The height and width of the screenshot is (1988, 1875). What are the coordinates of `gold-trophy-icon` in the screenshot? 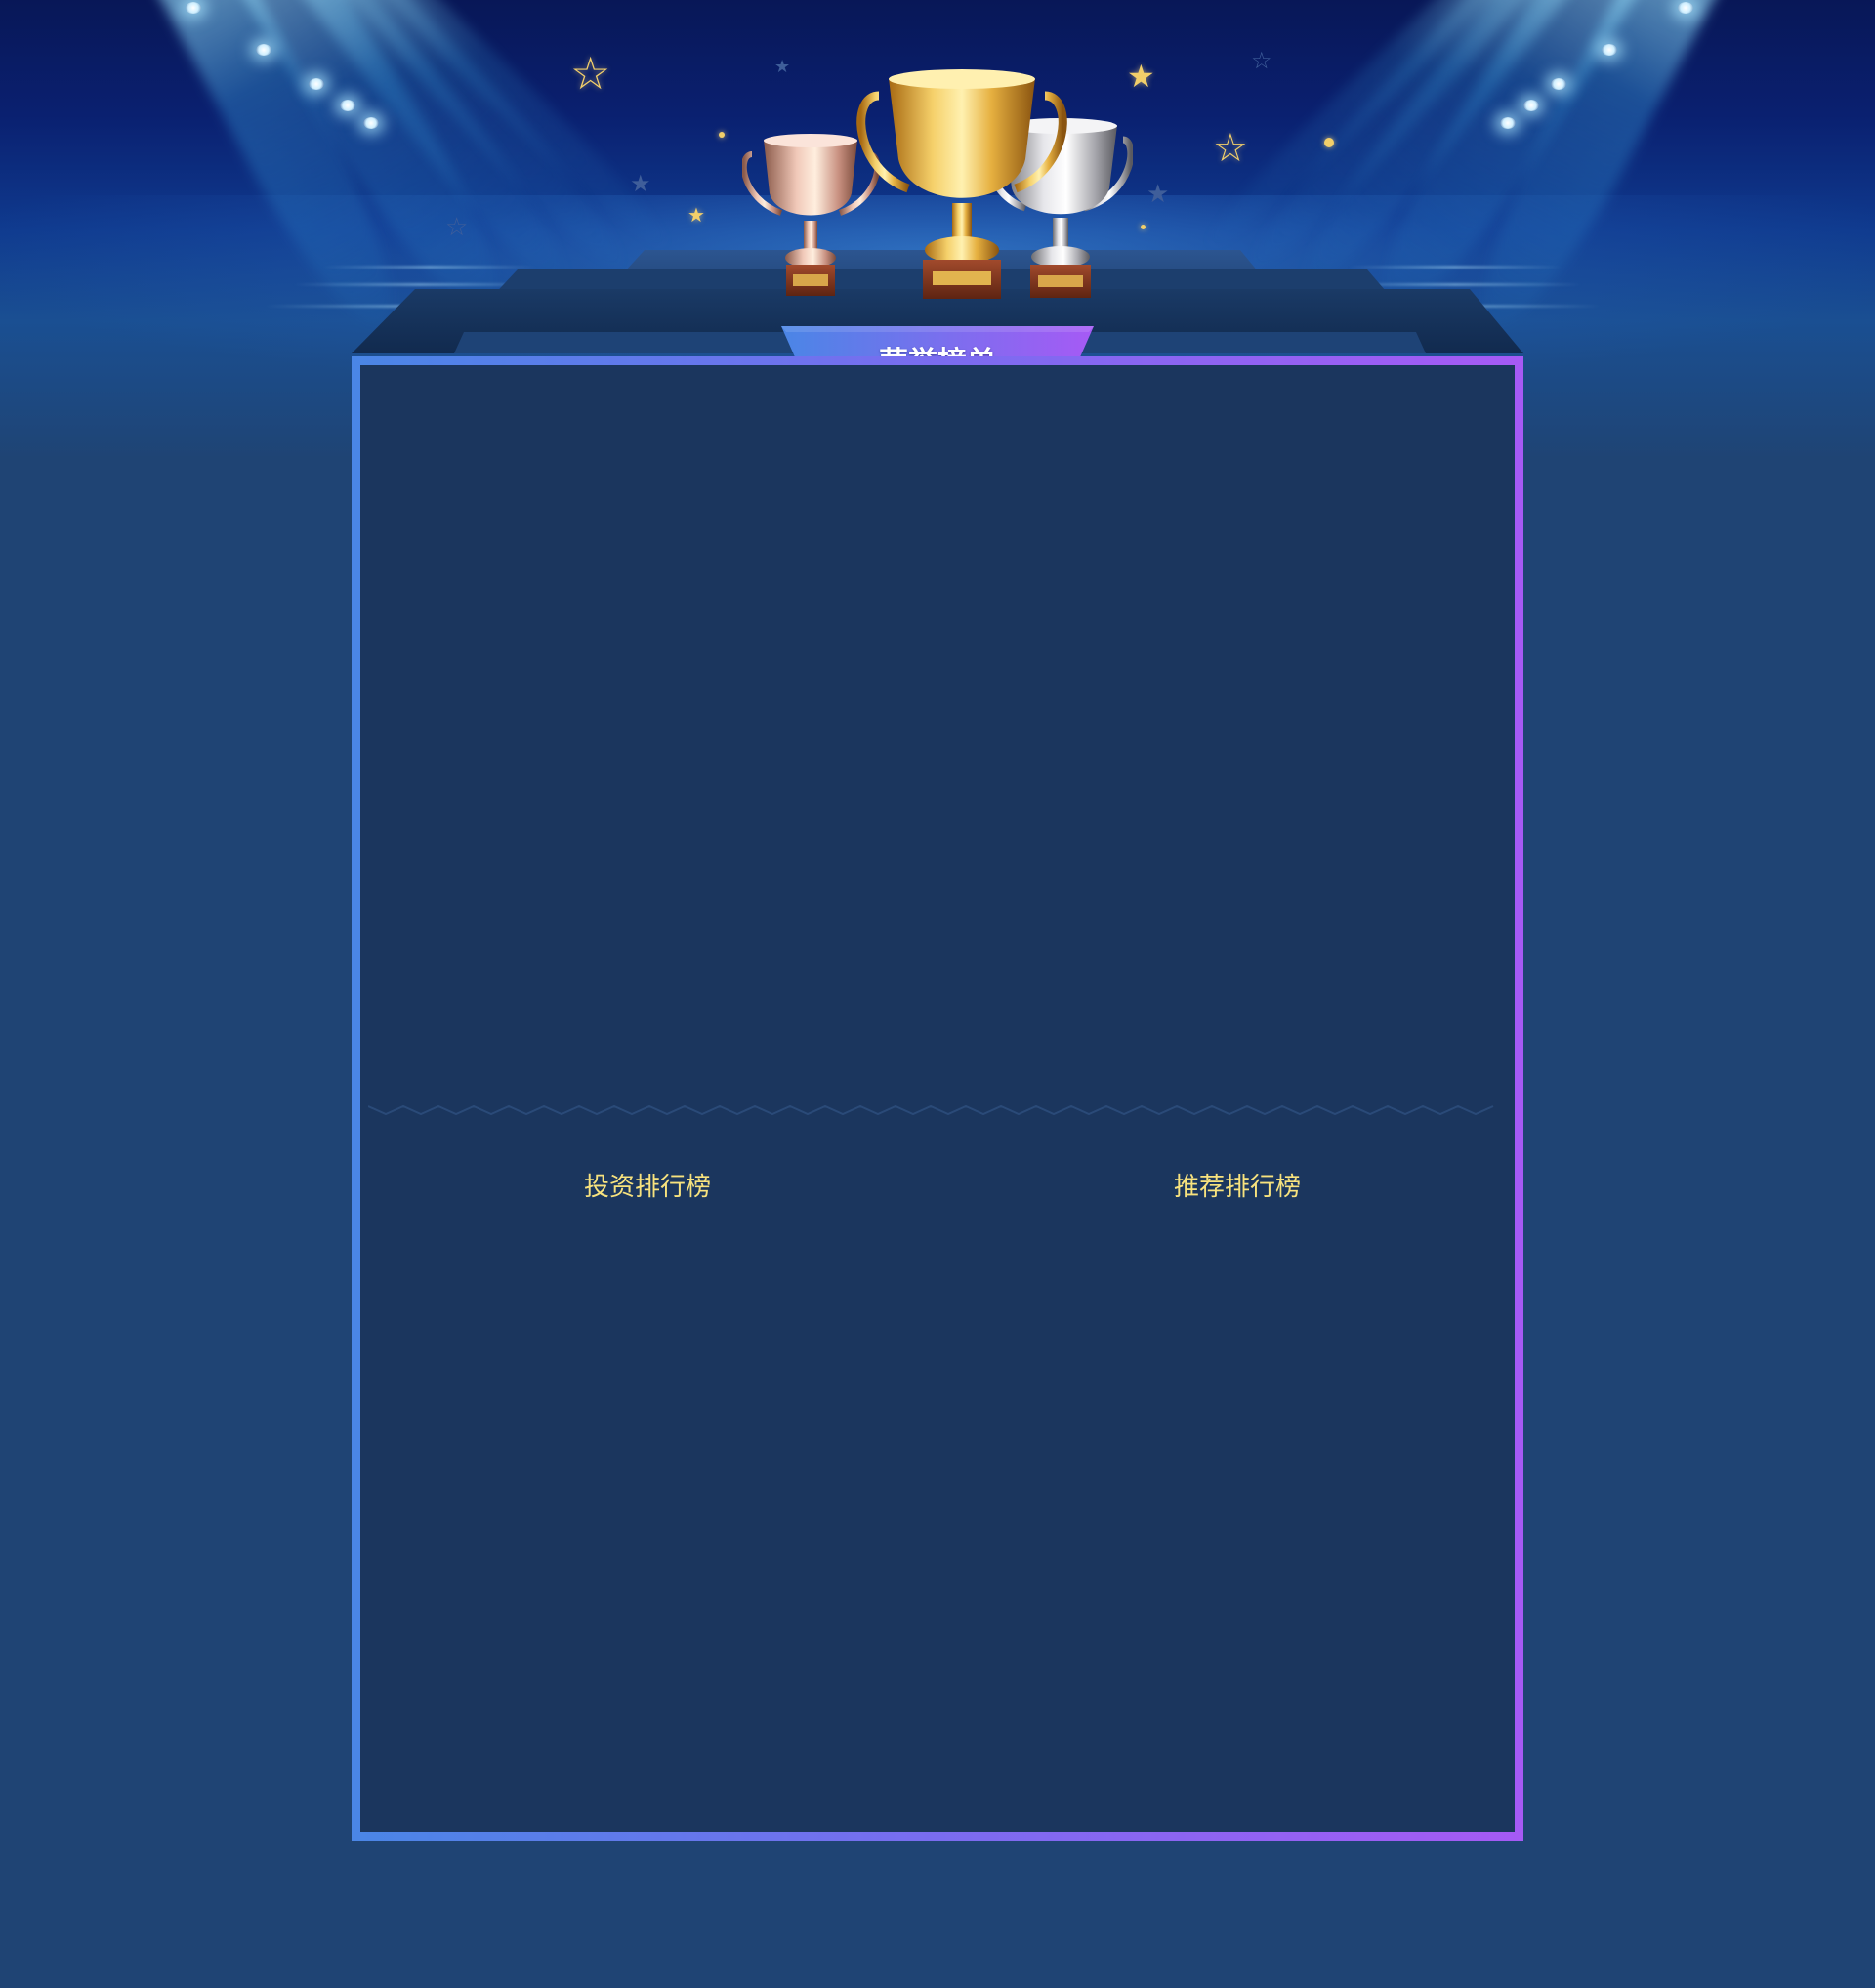 It's located at (961, 184).